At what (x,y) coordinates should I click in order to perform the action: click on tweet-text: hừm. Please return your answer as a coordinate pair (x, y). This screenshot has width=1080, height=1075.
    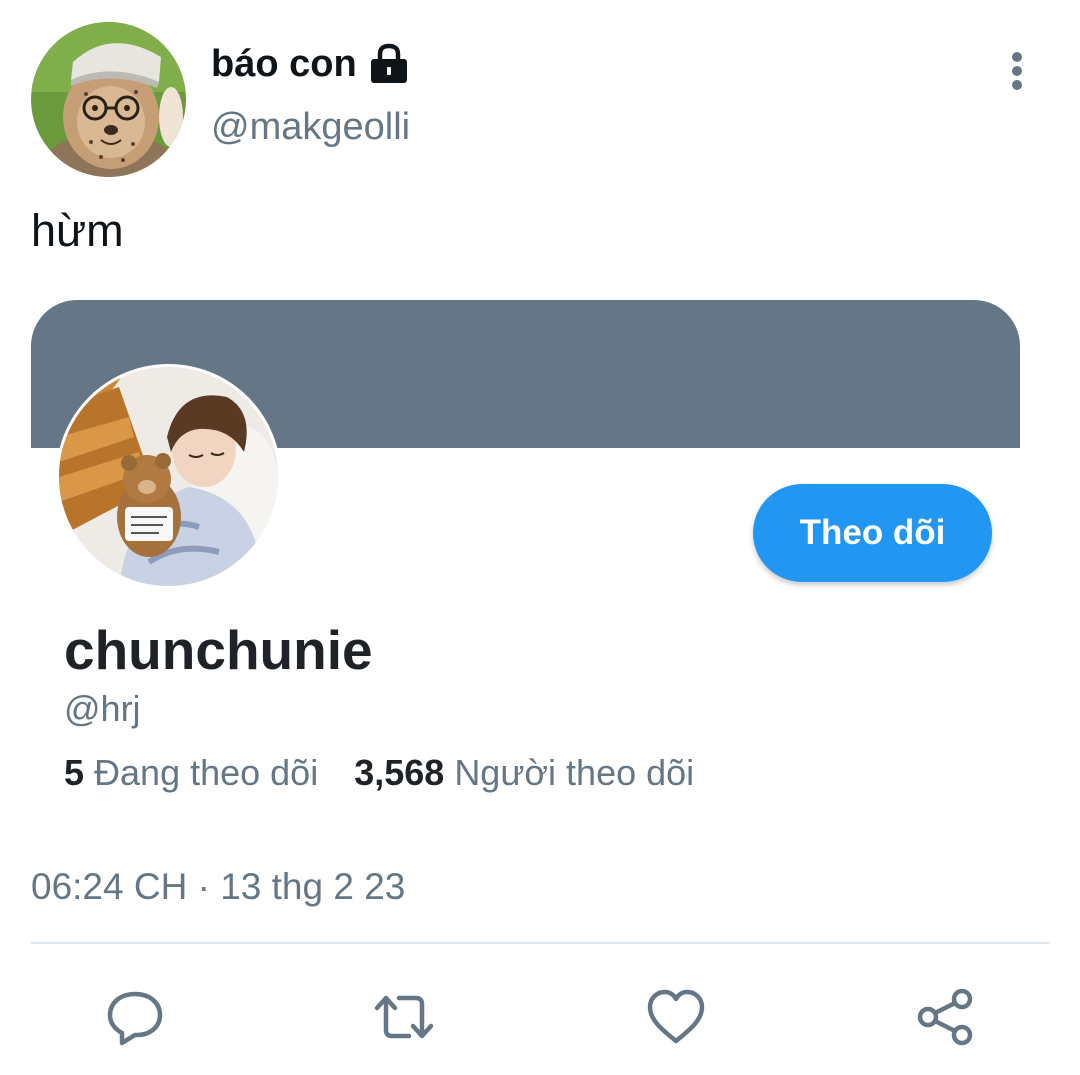
    Looking at the image, I should click on (77, 230).